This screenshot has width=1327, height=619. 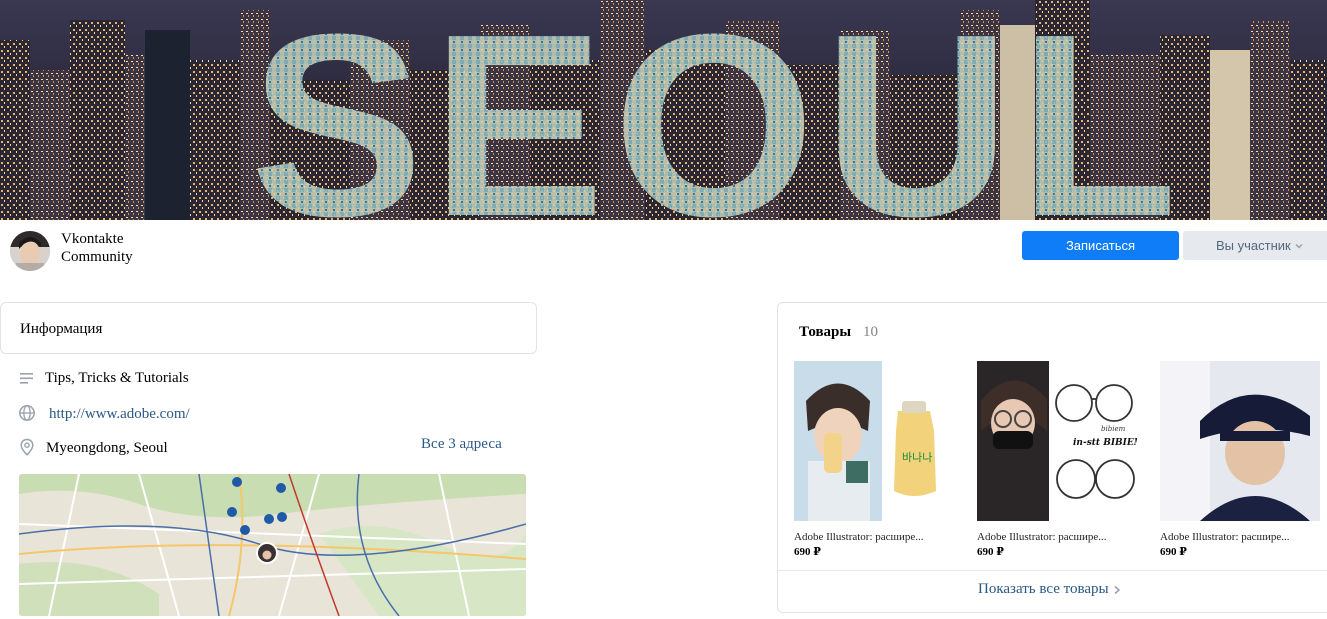 I want to click on group-avatar, so click(x=30, y=251).